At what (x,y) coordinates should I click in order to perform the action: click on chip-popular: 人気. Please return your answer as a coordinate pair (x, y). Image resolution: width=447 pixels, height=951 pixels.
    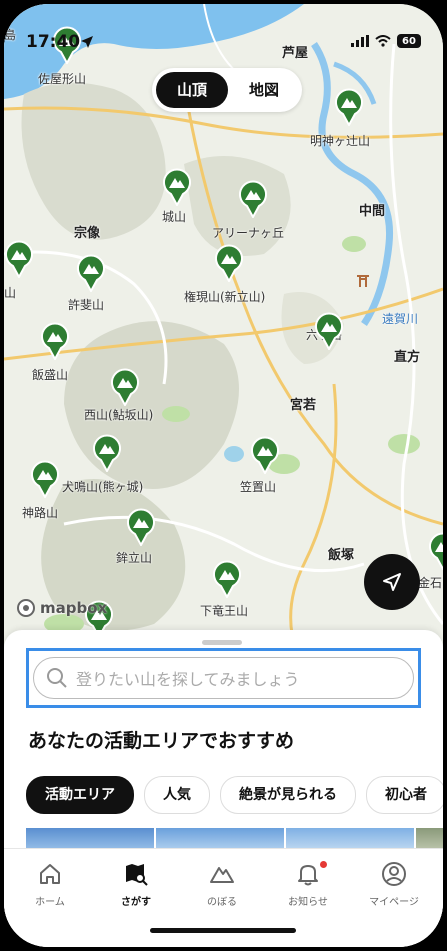
    Looking at the image, I should click on (177, 795).